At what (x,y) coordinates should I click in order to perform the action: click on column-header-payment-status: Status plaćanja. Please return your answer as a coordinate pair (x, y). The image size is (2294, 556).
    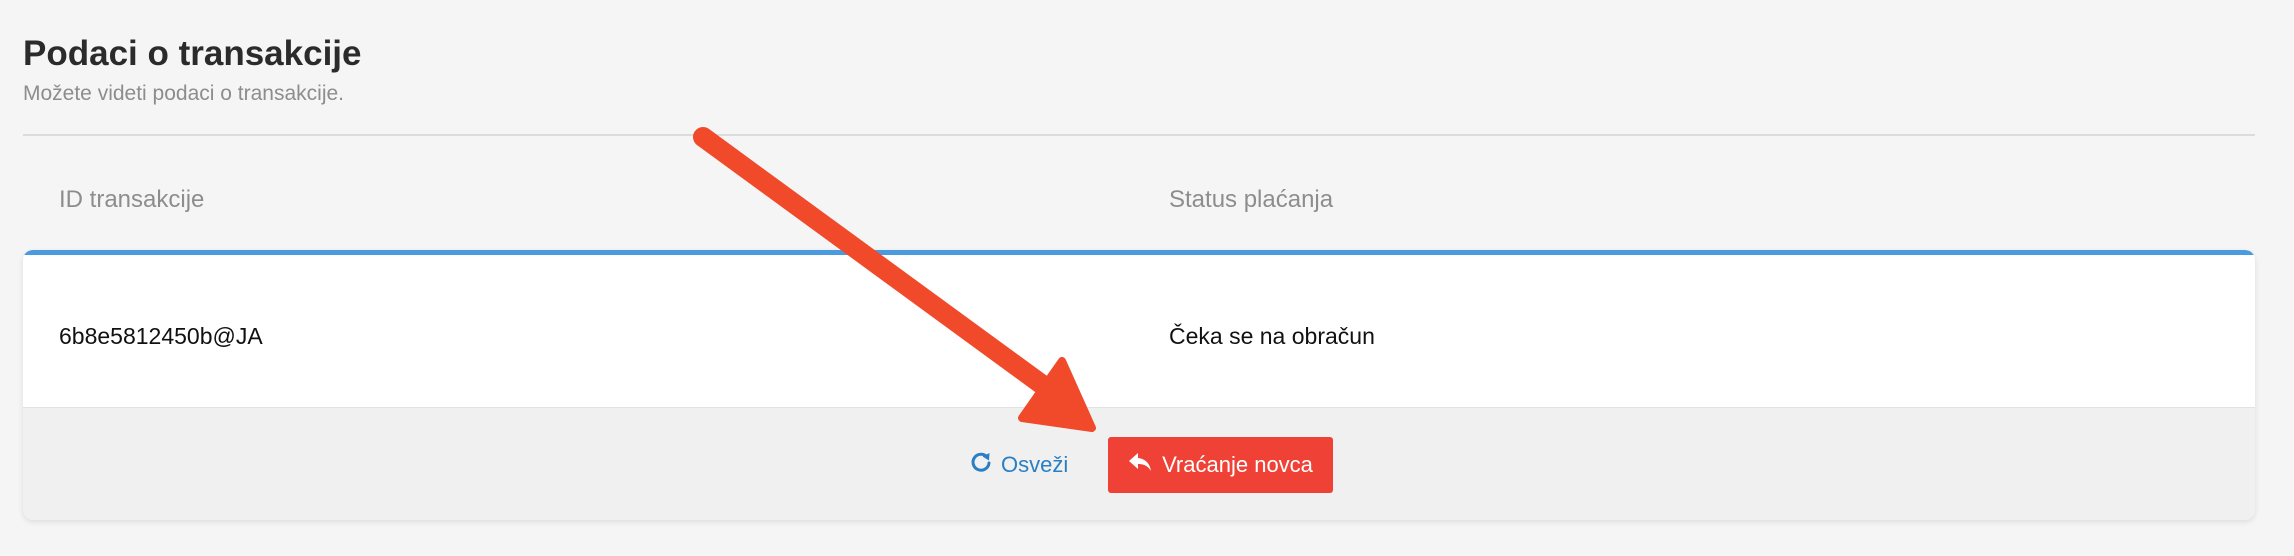
    Looking at the image, I should click on (1251, 199).